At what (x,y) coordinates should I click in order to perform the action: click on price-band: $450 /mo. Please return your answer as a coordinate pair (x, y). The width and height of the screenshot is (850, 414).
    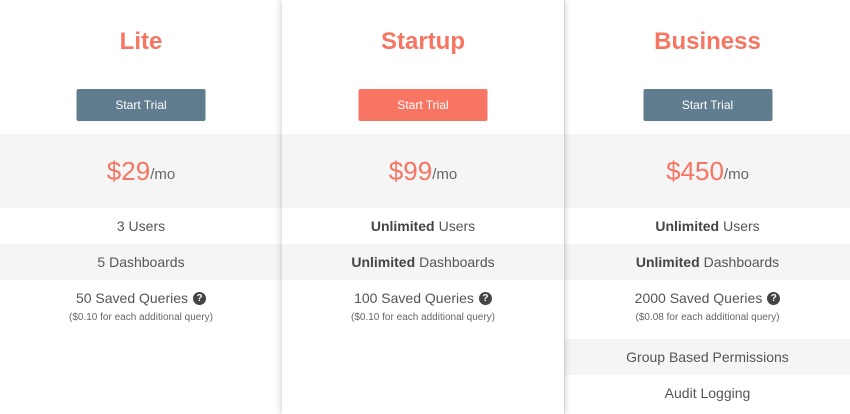
    Looking at the image, I should click on (707, 171).